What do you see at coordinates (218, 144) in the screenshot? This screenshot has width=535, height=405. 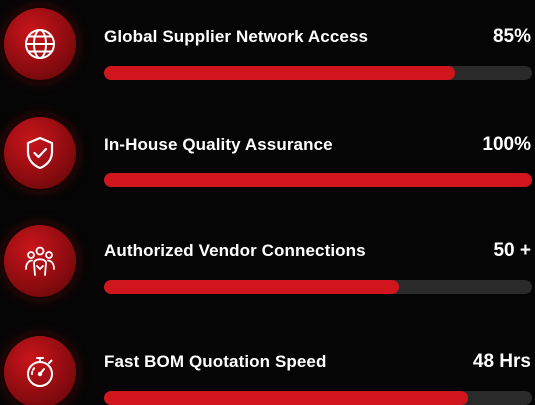 I see `metric-label: In-House Quality Assurance` at bounding box center [218, 144].